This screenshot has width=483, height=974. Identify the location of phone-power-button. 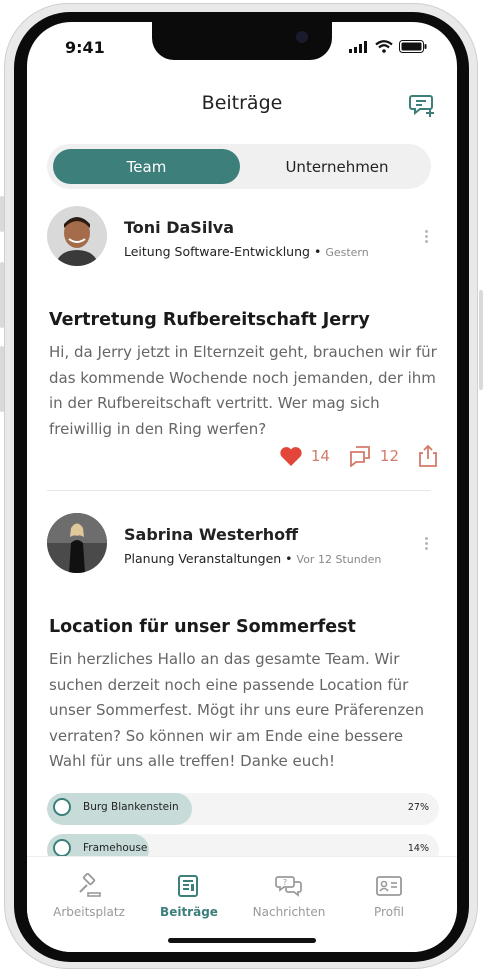
(481, 340).